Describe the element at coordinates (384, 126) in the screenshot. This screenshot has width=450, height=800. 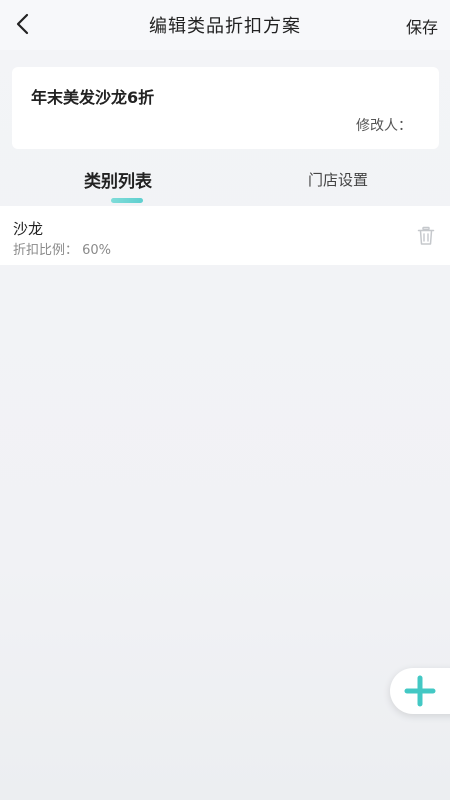
I see `modifier-label: 修改人：` at that location.